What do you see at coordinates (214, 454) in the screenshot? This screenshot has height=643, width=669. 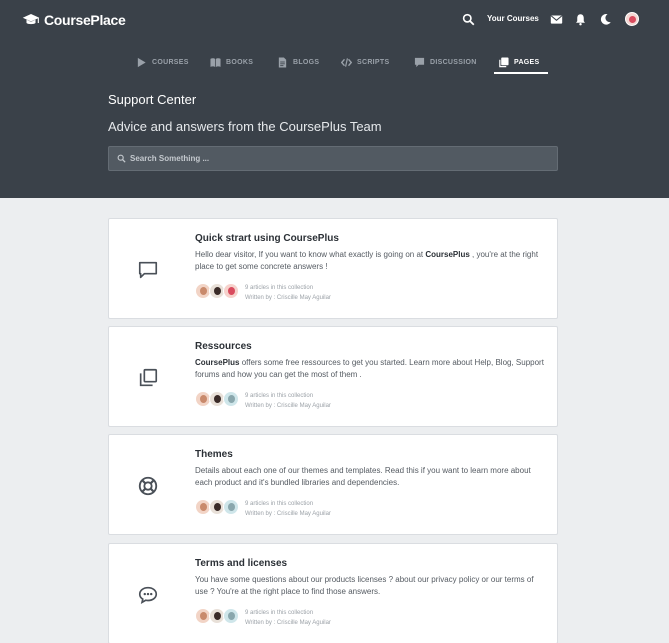 I see `card-title: Themes` at bounding box center [214, 454].